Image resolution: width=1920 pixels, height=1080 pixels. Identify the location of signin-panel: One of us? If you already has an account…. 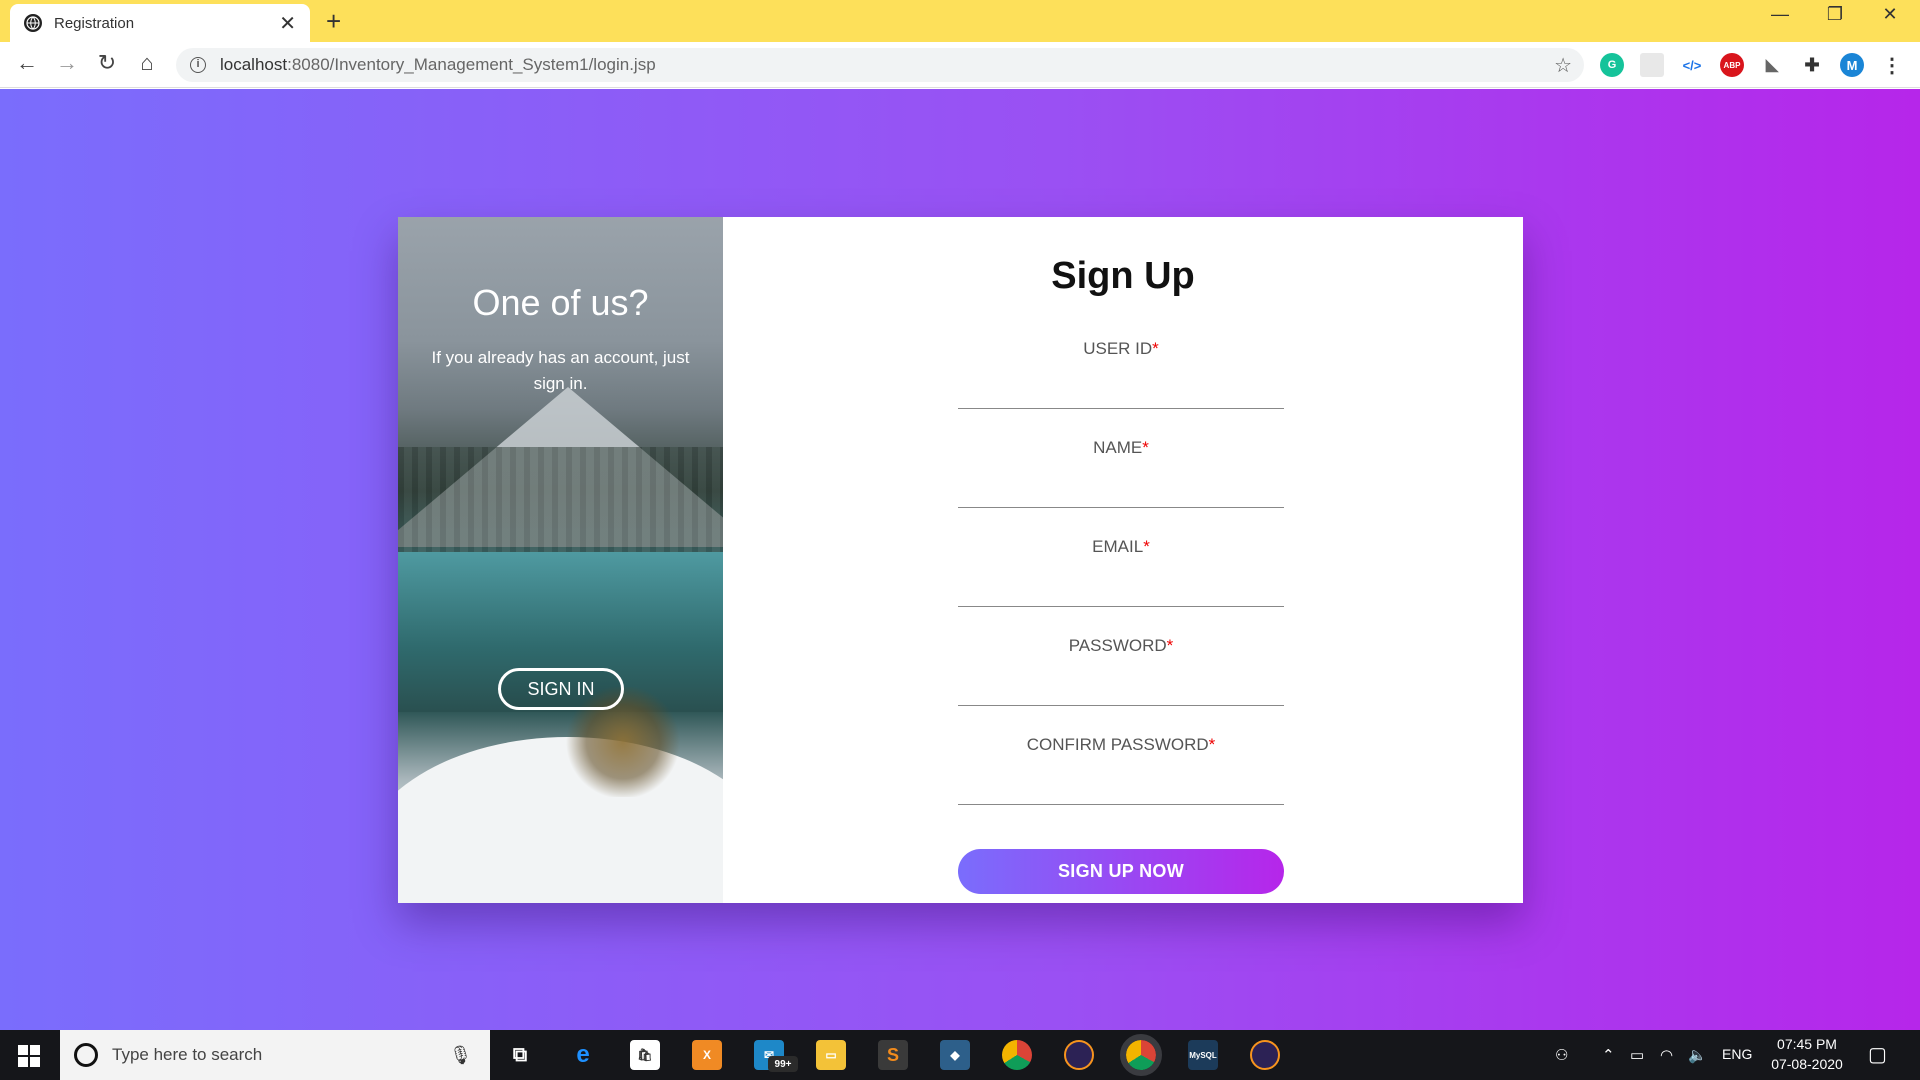
(560, 560).